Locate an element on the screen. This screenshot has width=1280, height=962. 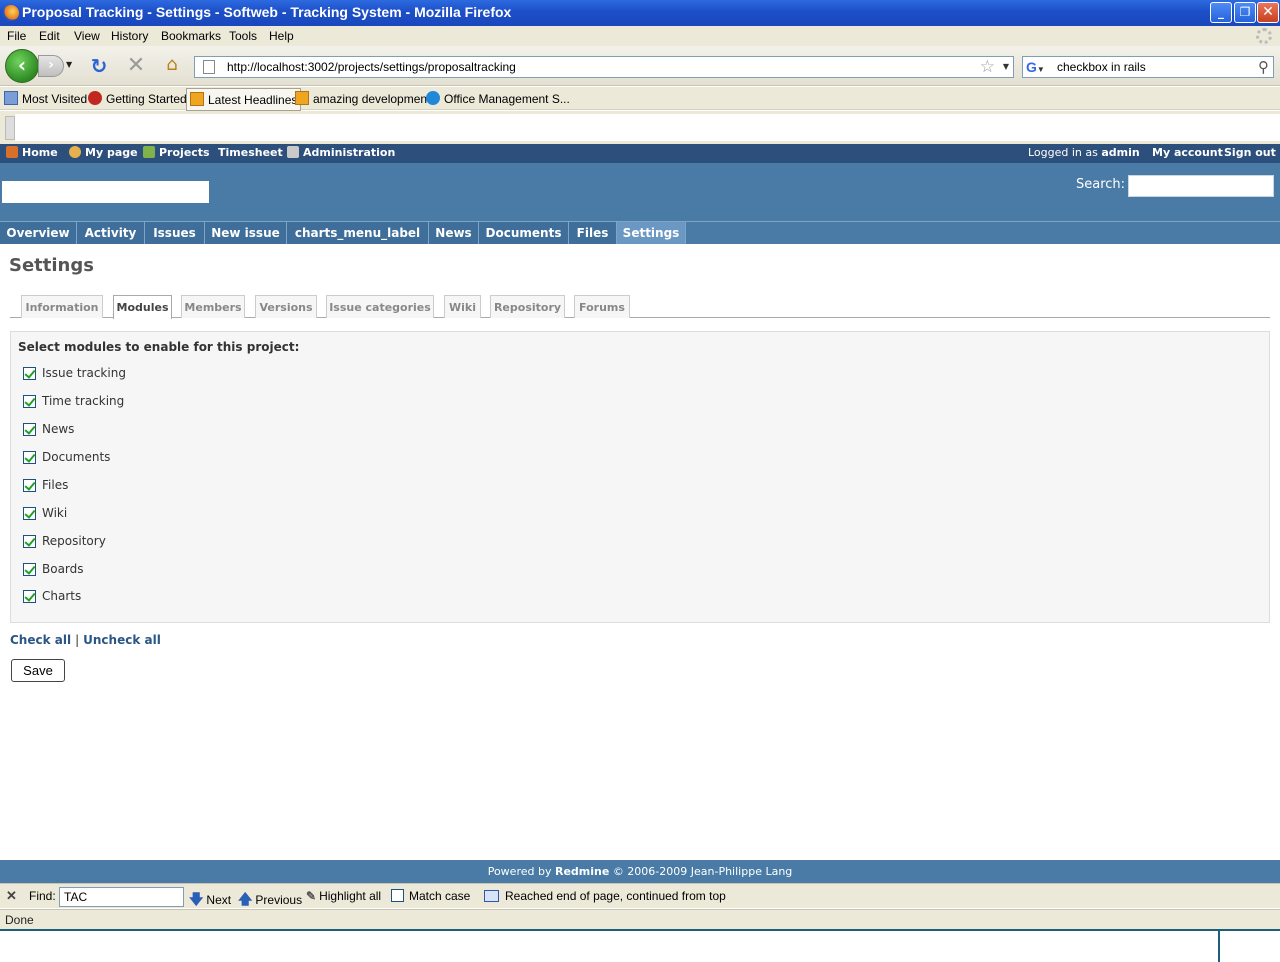
menu-news: News is located at coordinates (454, 233).